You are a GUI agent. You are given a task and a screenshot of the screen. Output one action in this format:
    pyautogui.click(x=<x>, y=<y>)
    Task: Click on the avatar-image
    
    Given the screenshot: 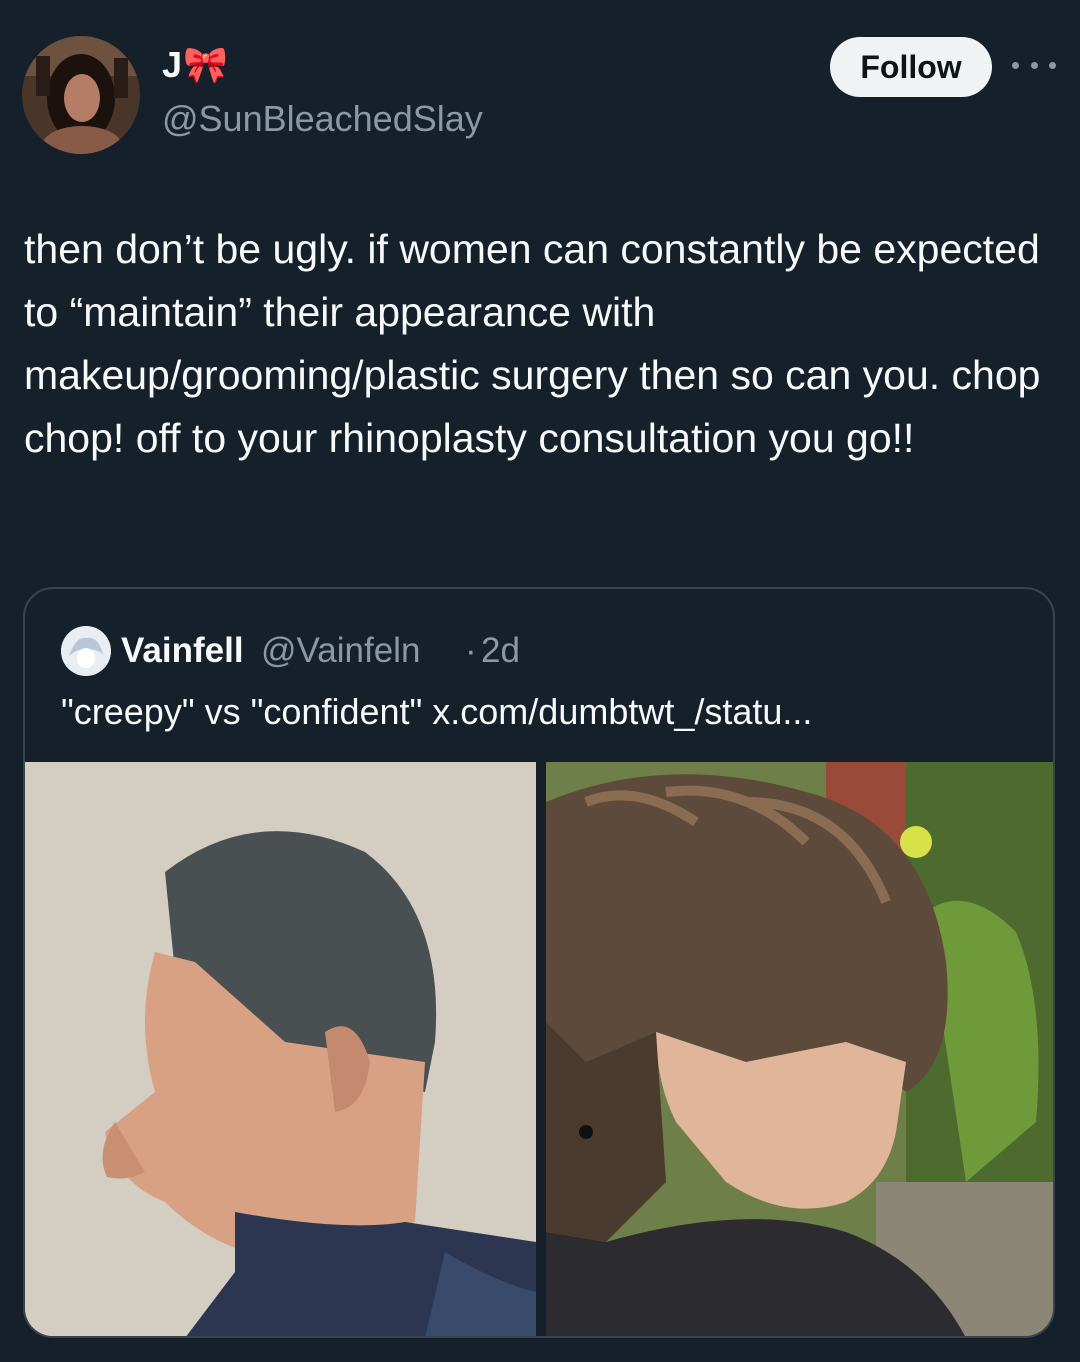 What is the action you would take?
    pyautogui.click(x=81, y=95)
    